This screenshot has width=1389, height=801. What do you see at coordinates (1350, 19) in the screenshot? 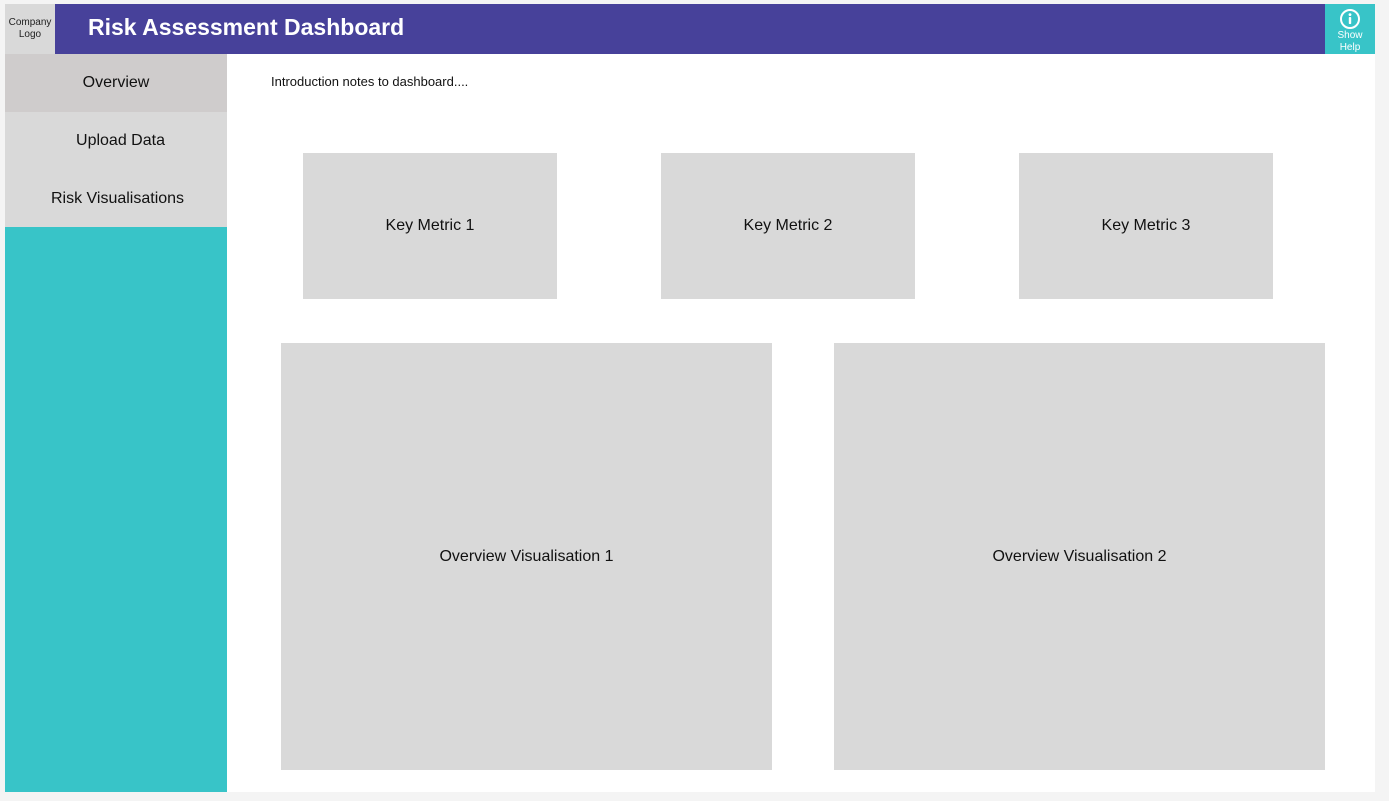
I see `info-icon` at bounding box center [1350, 19].